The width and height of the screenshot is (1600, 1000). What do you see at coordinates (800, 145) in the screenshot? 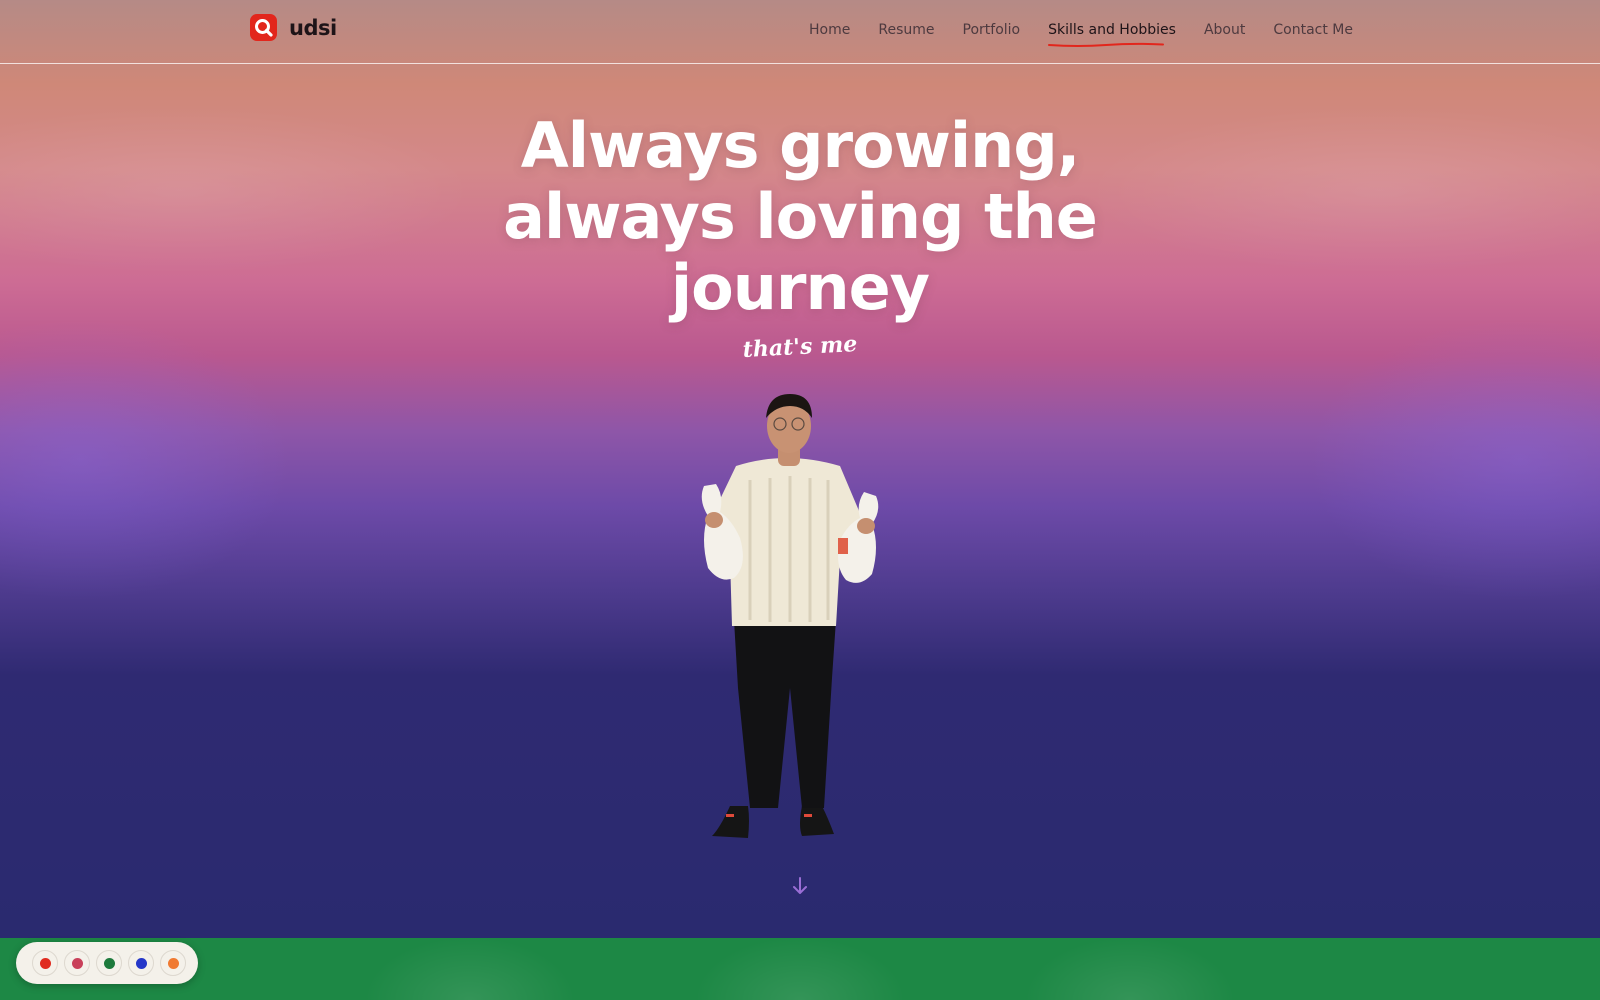
I see `headline-line-1: Always growing,` at bounding box center [800, 145].